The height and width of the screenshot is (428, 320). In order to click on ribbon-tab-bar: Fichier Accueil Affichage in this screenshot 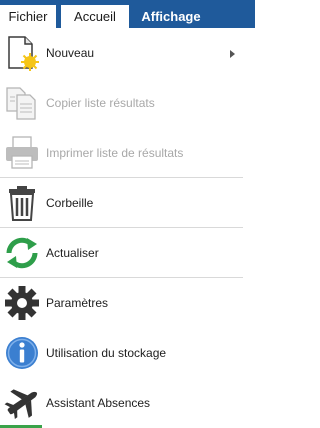, I will do `click(127, 14)`.